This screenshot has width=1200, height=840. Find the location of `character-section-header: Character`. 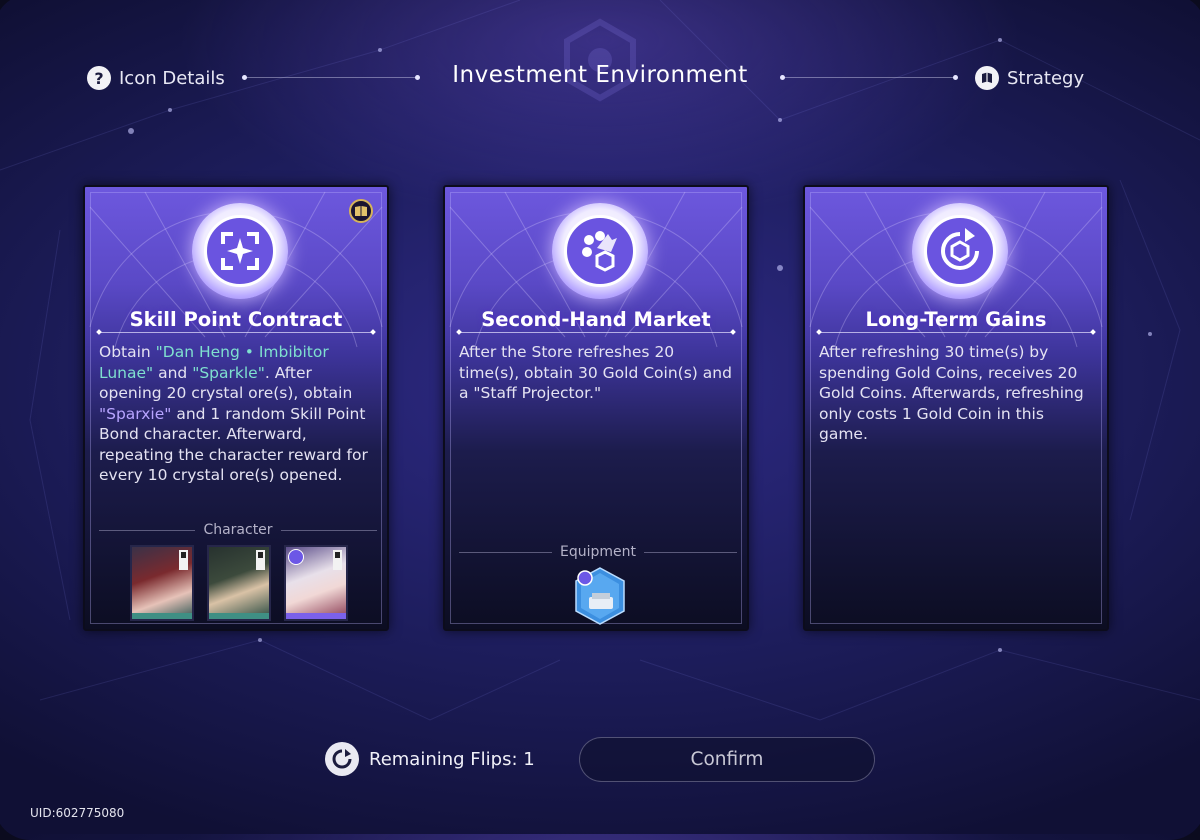

character-section-header: Character is located at coordinates (238, 530).